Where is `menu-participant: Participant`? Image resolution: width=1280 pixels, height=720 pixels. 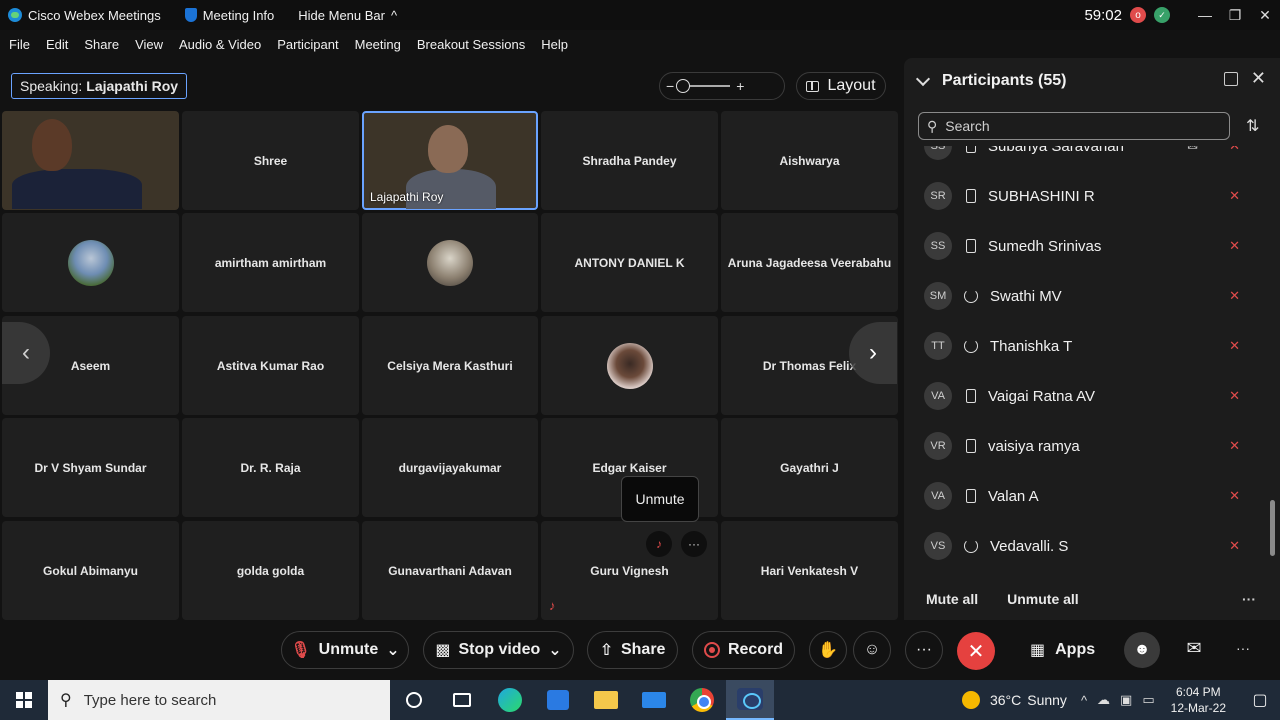
menu-participant: Participant is located at coordinates (307, 44).